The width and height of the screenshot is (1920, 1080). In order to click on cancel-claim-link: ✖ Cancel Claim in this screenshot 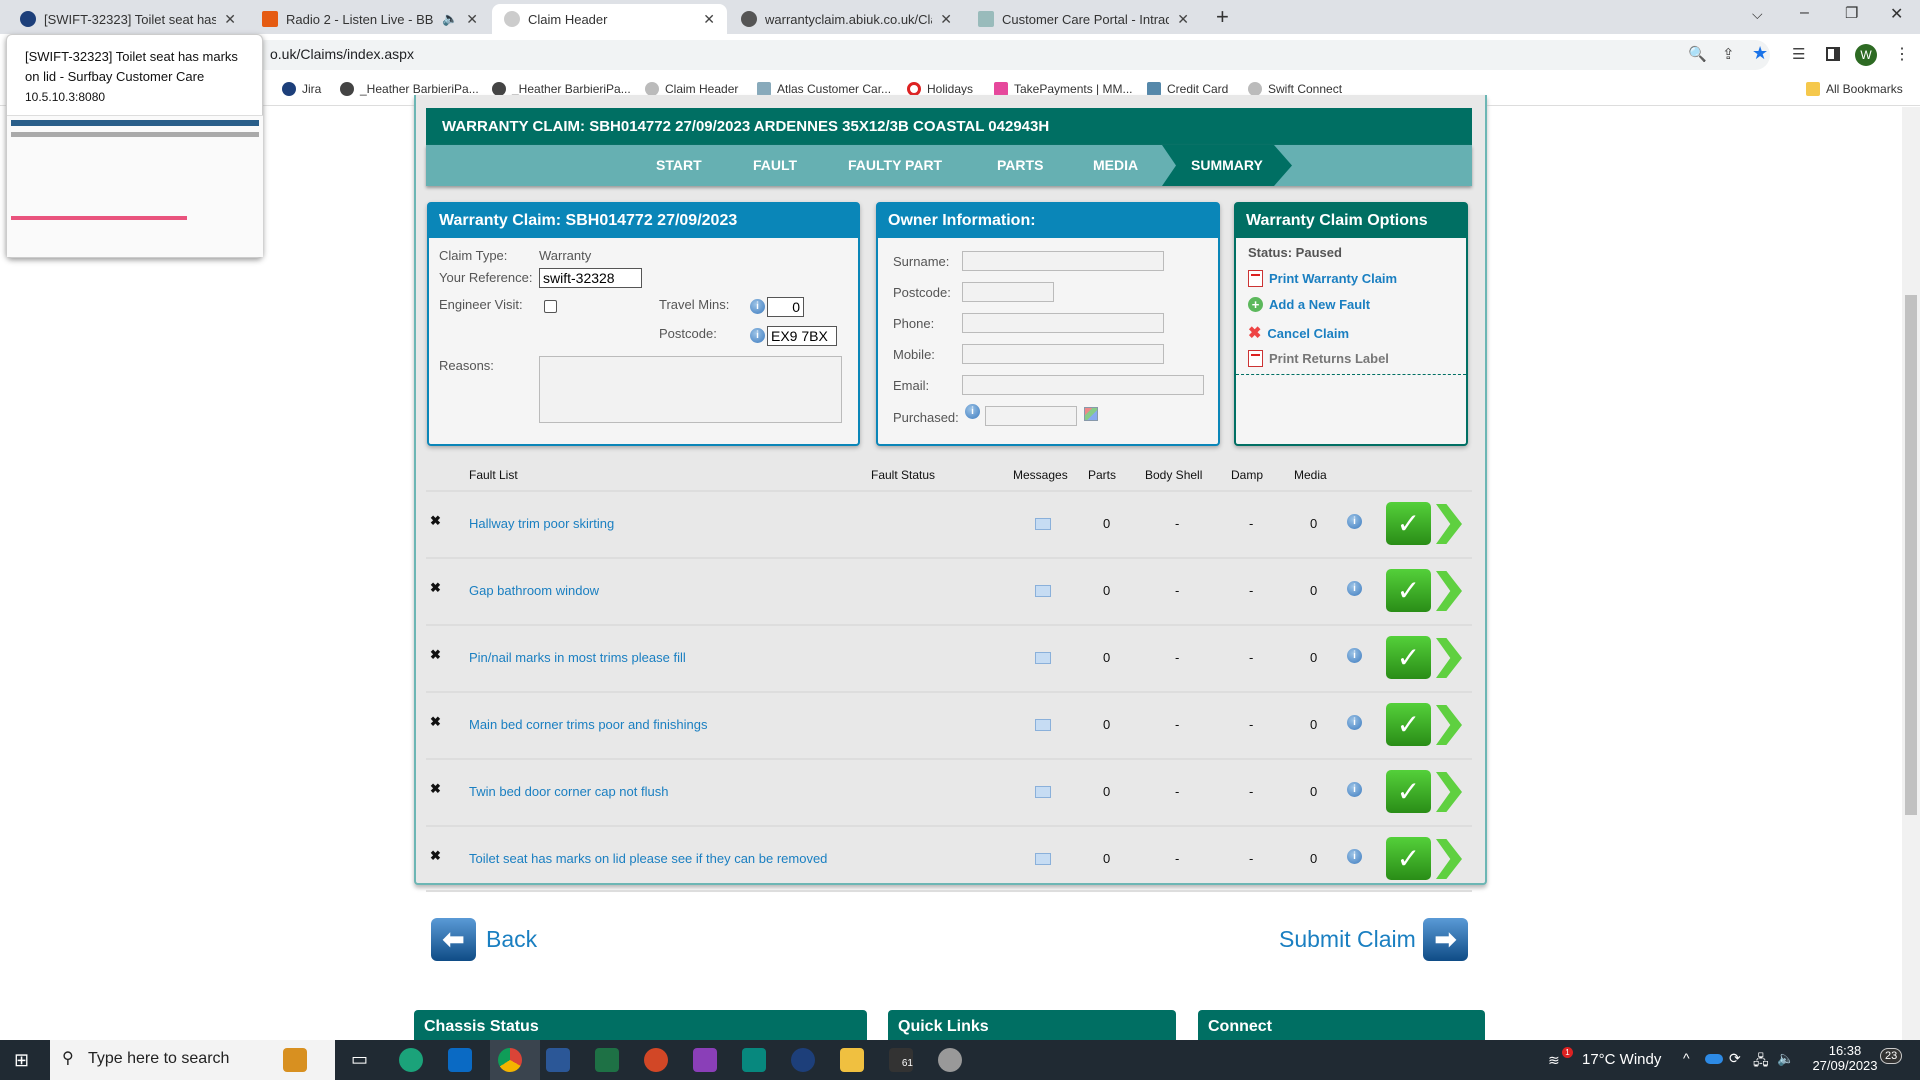, I will do `click(1298, 333)`.